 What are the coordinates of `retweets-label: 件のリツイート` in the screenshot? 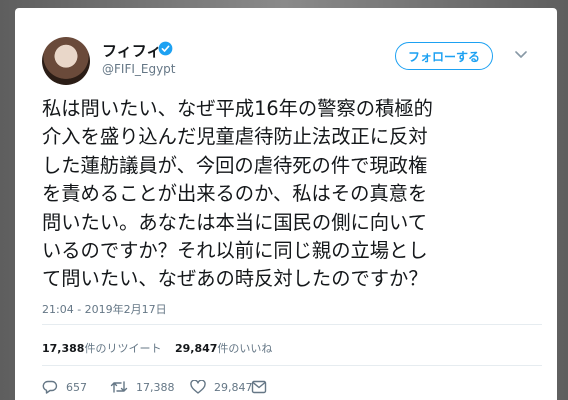 It's located at (123, 348).